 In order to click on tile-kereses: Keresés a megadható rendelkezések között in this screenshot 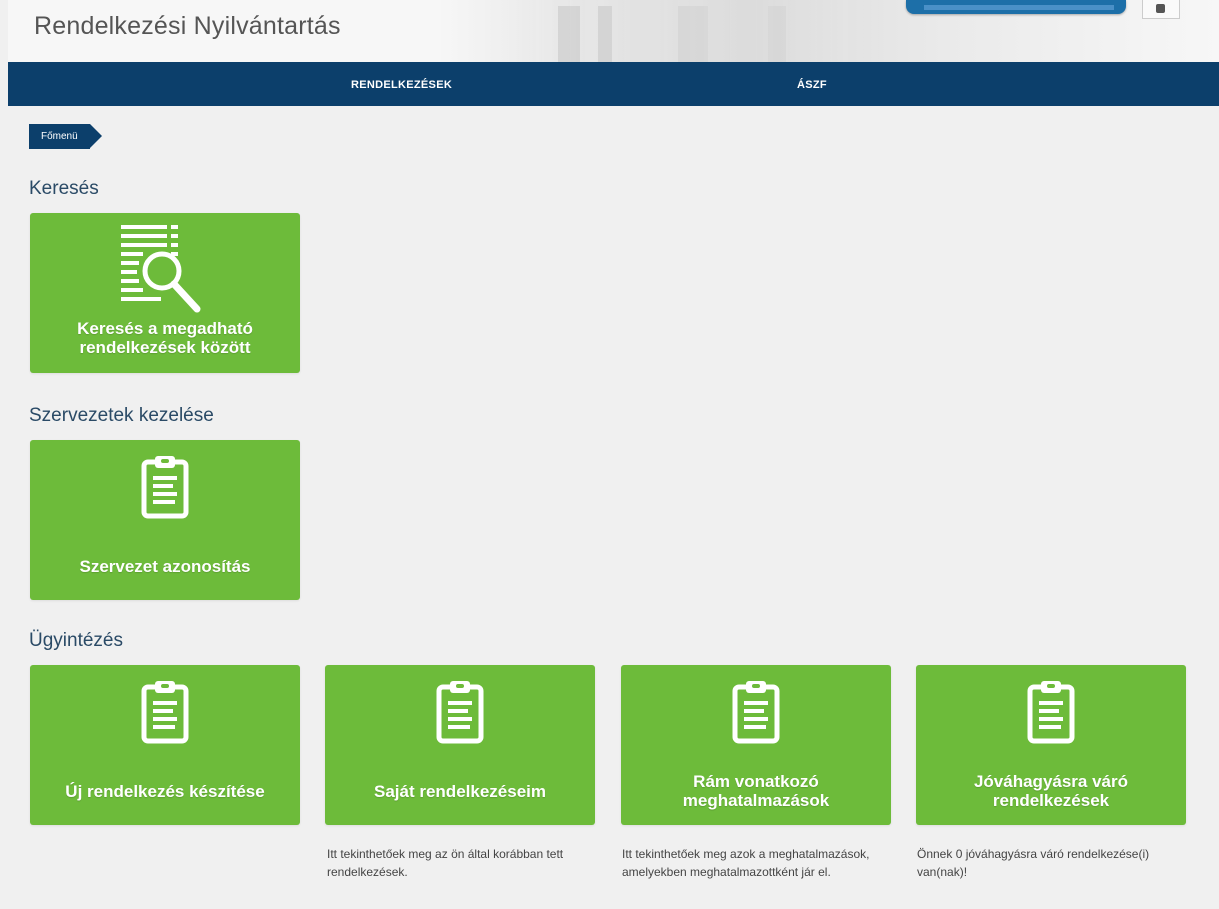, I will do `click(165, 293)`.